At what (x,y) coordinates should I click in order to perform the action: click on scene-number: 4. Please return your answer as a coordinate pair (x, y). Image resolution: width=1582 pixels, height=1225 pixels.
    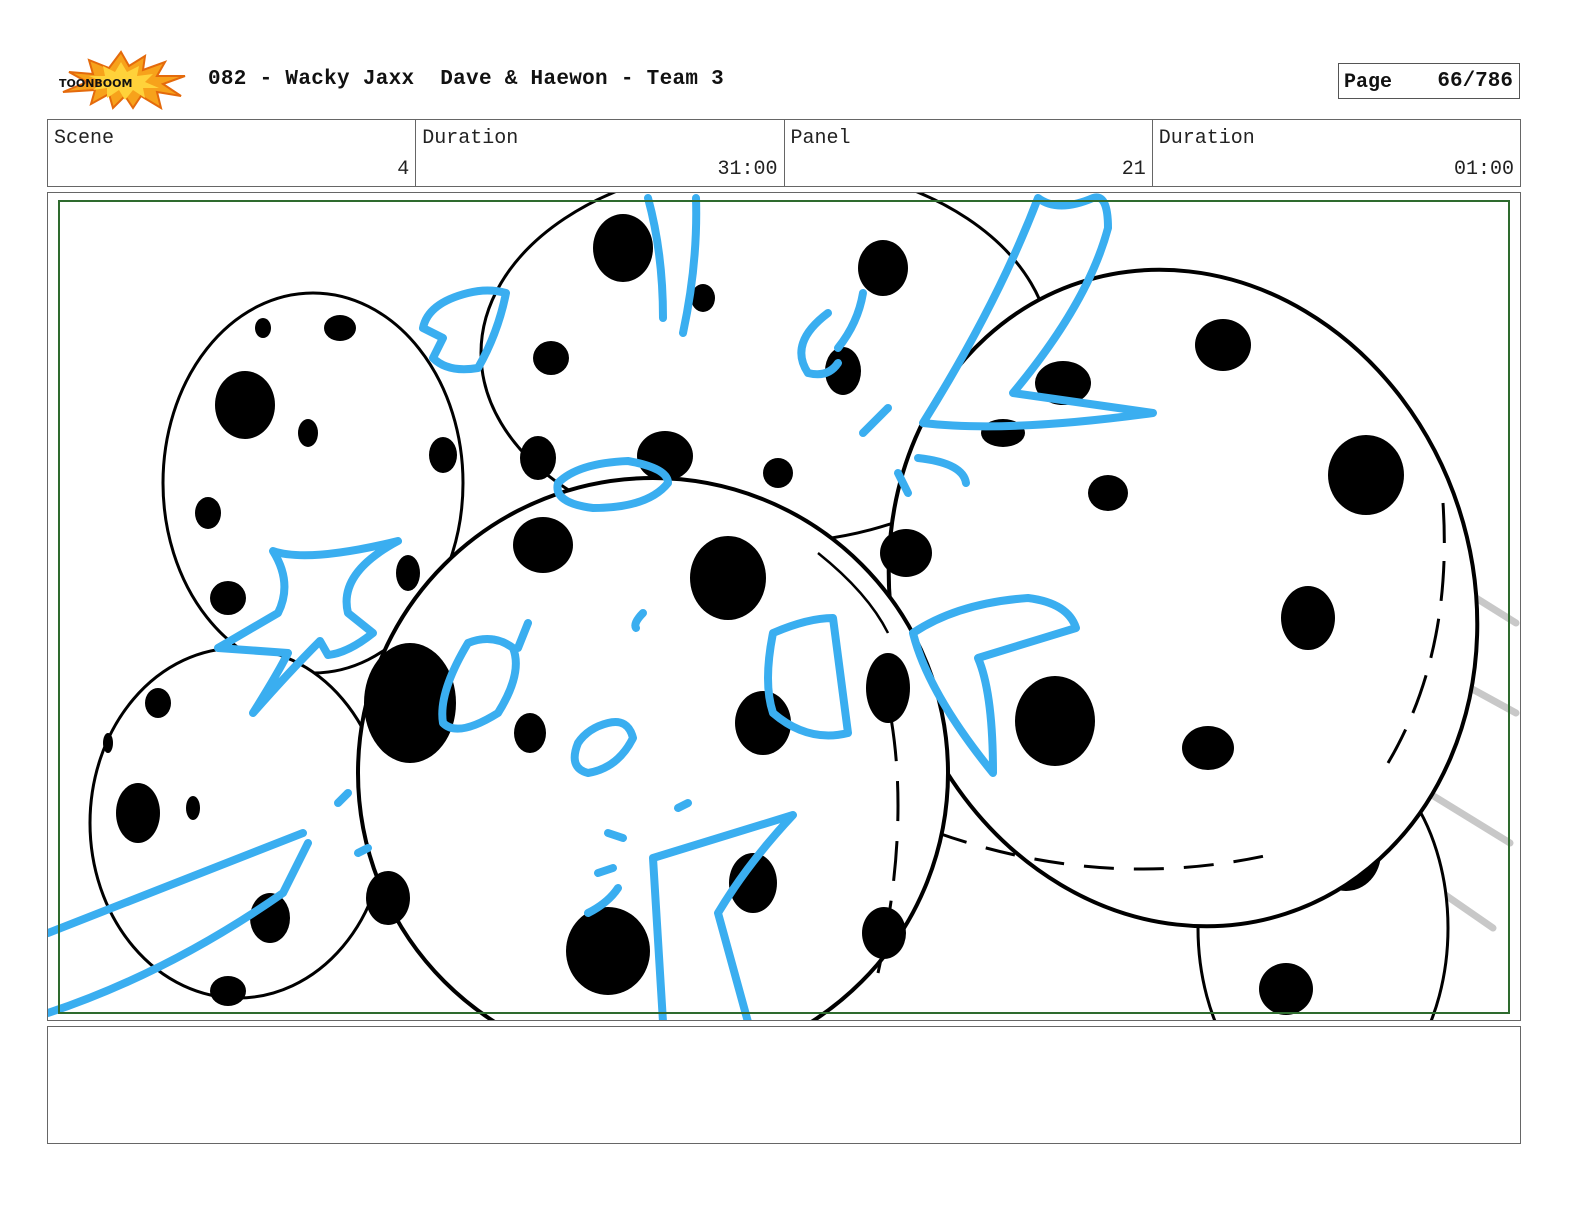
    Looking at the image, I should click on (403, 169).